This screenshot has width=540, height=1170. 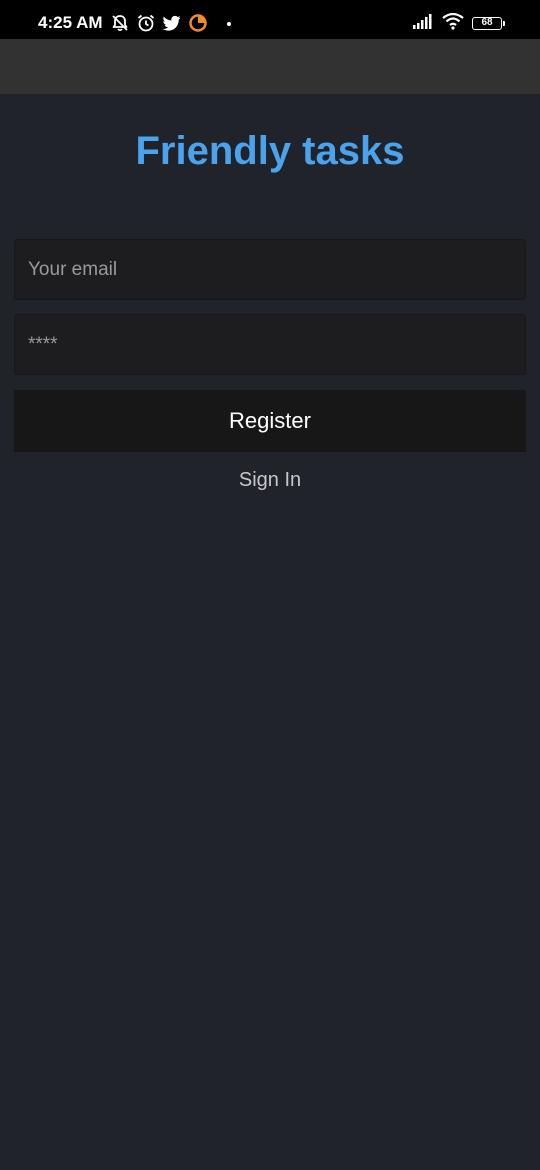 What do you see at coordinates (270, 421) in the screenshot?
I see `register-button: Register` at bounding box center [270, 421].